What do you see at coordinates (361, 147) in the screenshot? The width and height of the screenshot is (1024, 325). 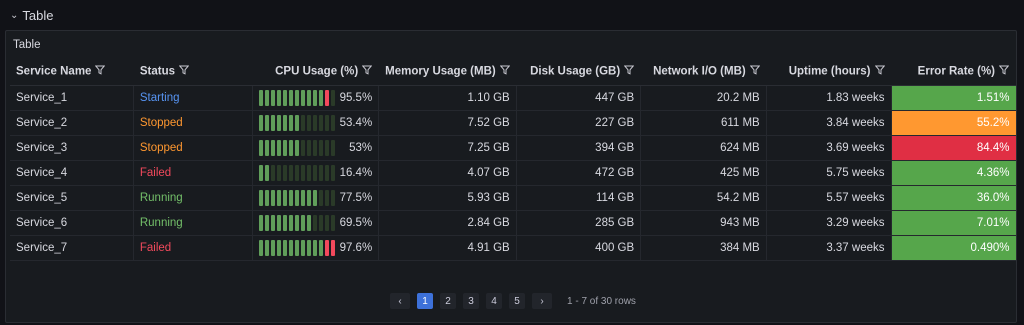 I see `cpu-usage-value: 53%` at bounding box center [361, 147].